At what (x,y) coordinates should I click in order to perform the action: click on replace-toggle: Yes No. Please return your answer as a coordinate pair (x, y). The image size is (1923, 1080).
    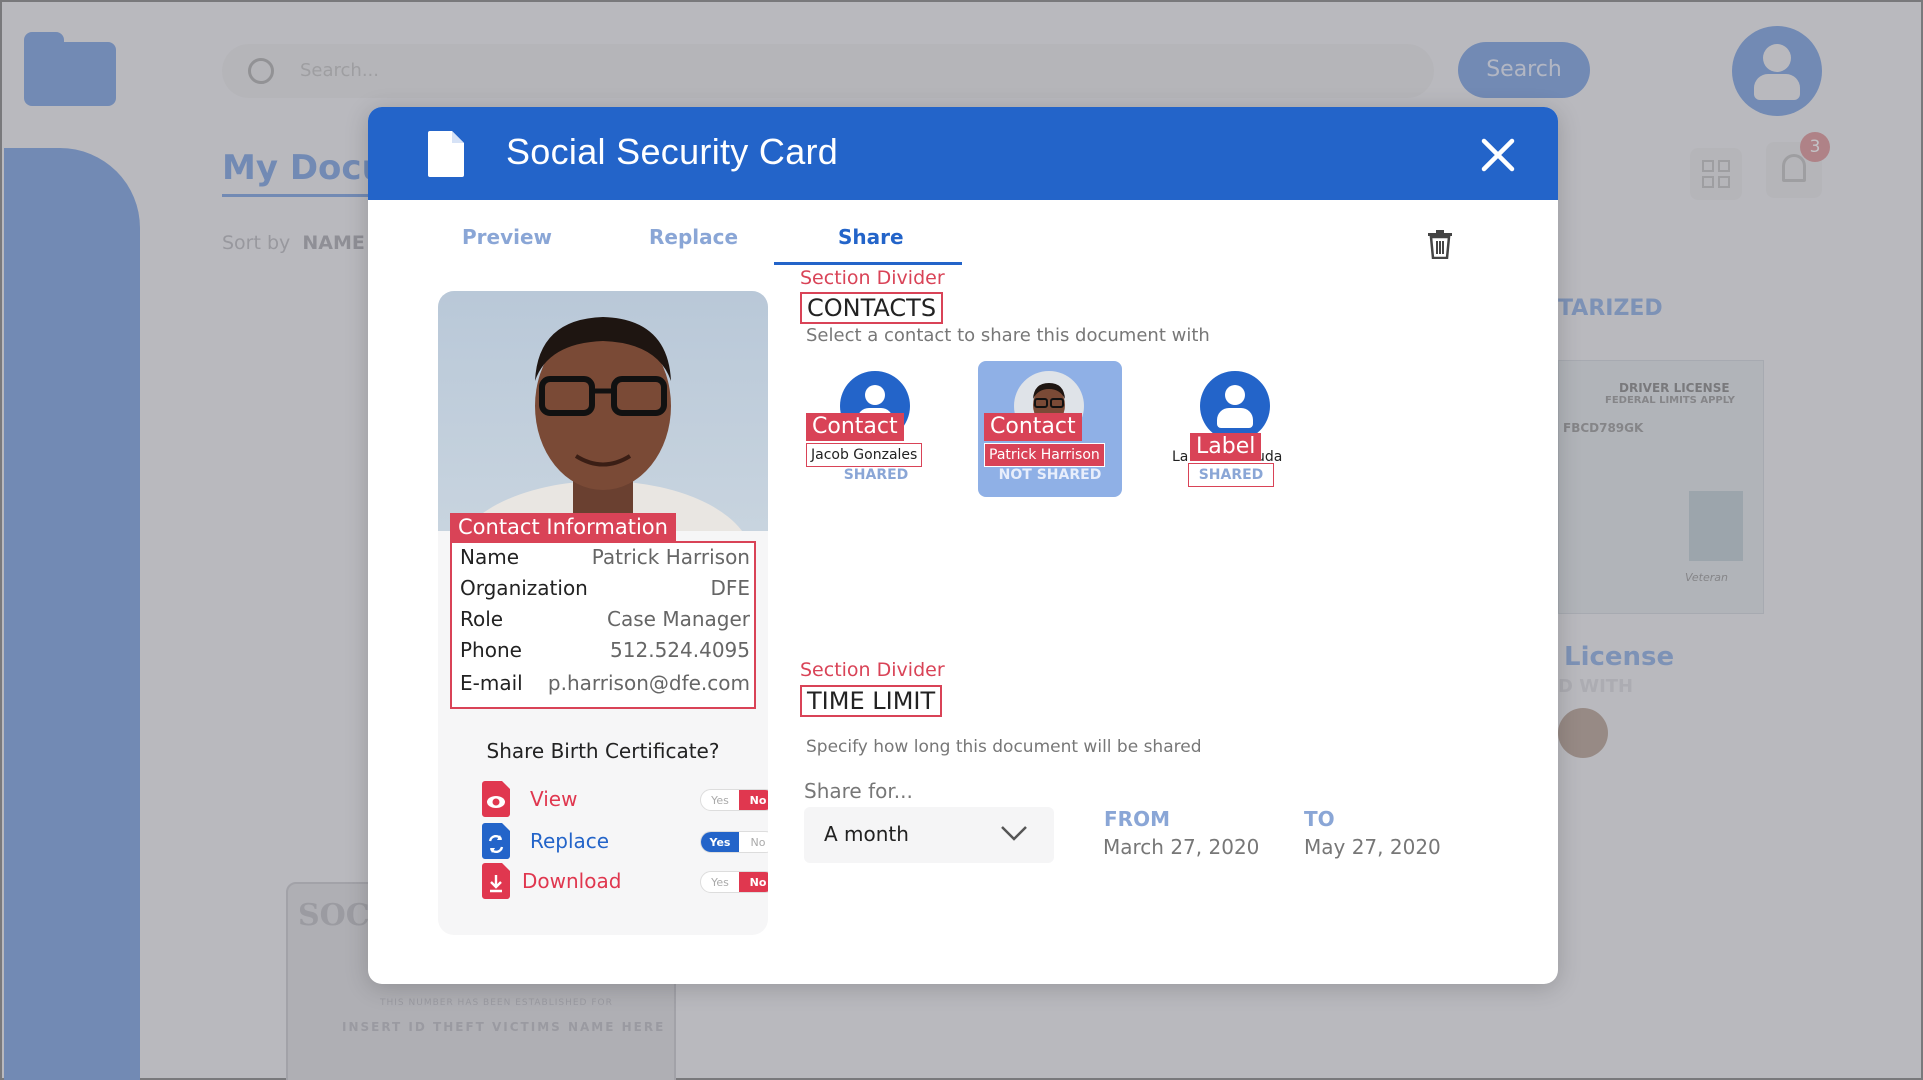
    Looking at the image, I should click on (734, 842).